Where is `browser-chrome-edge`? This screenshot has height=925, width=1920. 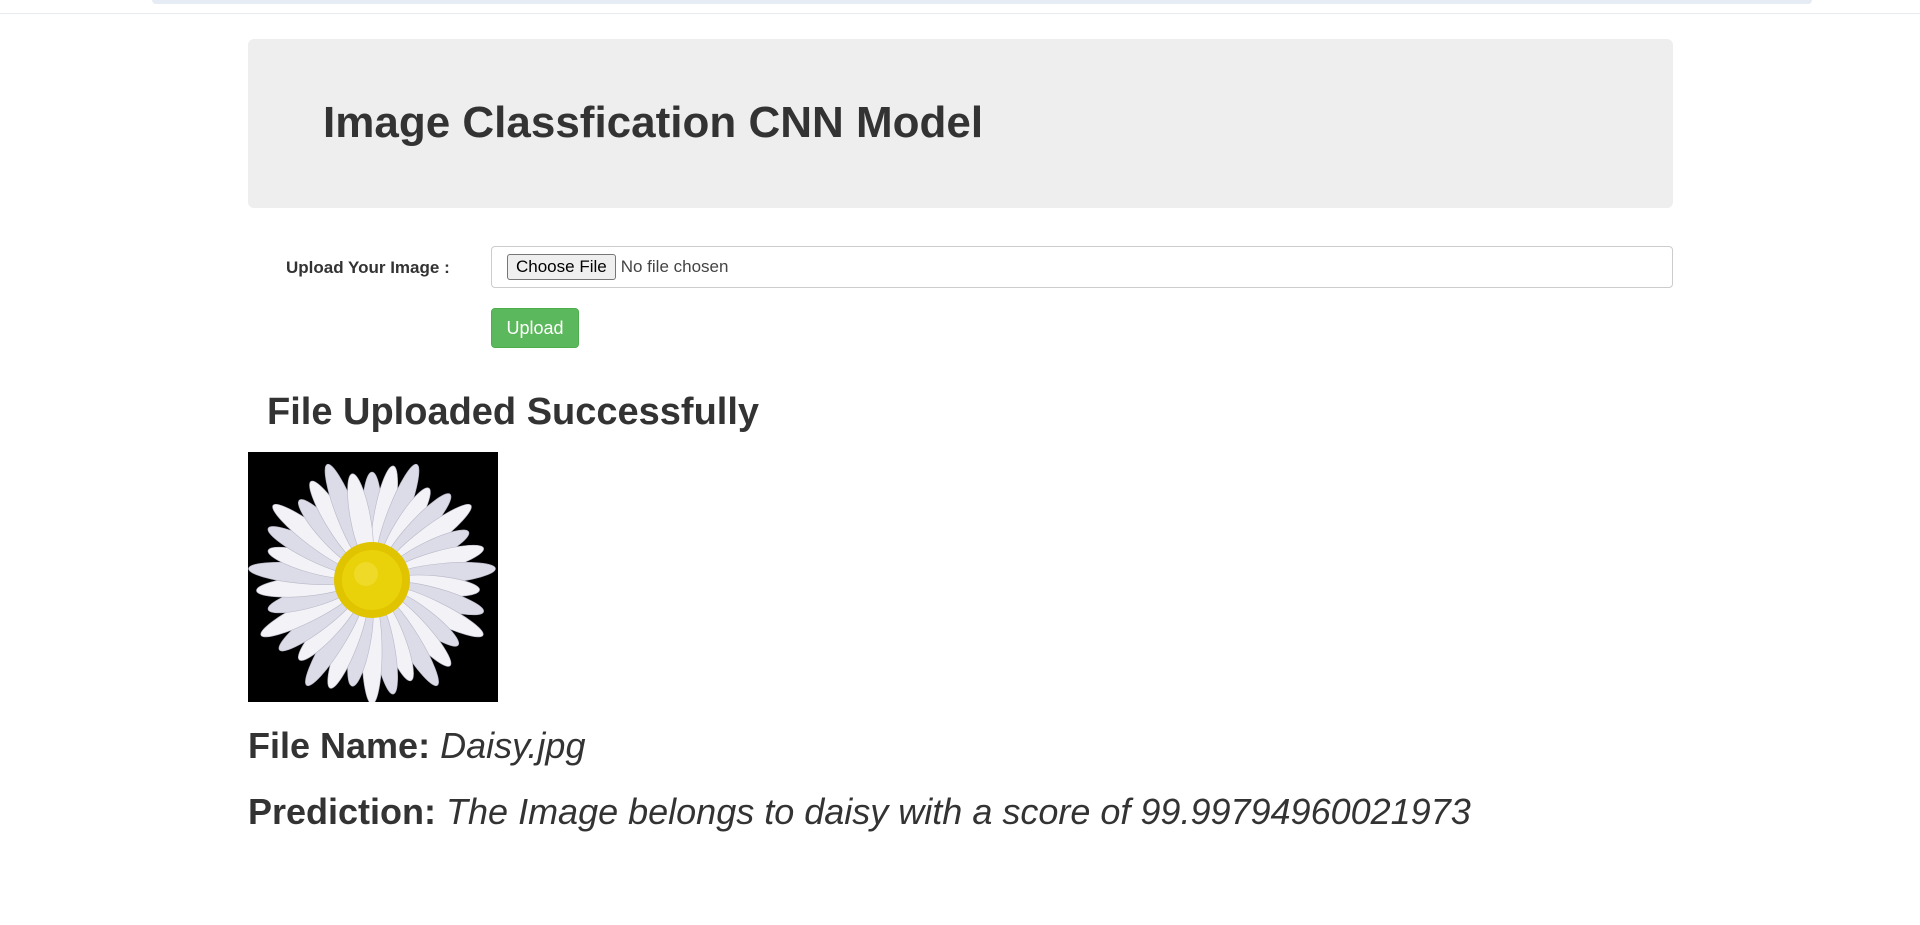
browser-chrome-edge is located at coordinates (982, 2).